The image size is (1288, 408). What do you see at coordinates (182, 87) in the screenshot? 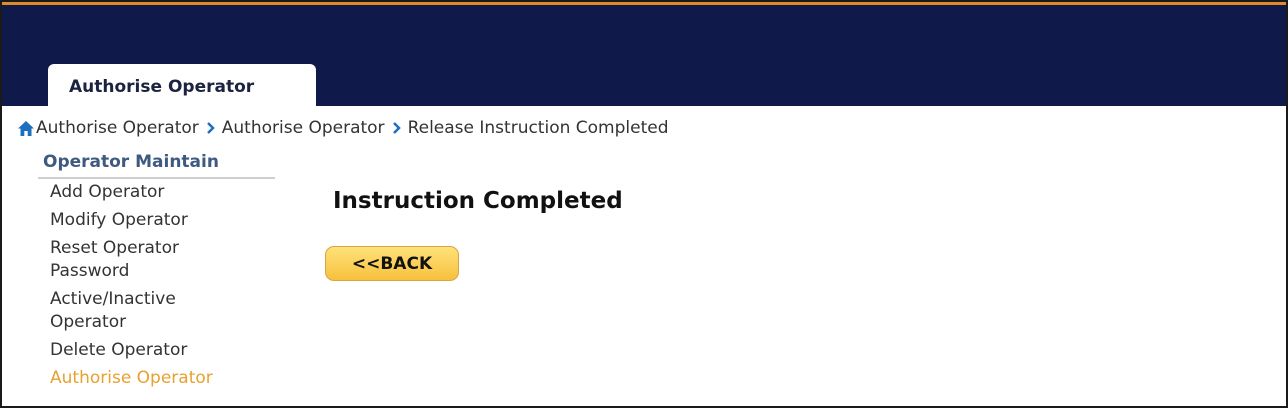
I see `tab-authorise-operator: Authorise Operator` at bounding box center [182, 87].